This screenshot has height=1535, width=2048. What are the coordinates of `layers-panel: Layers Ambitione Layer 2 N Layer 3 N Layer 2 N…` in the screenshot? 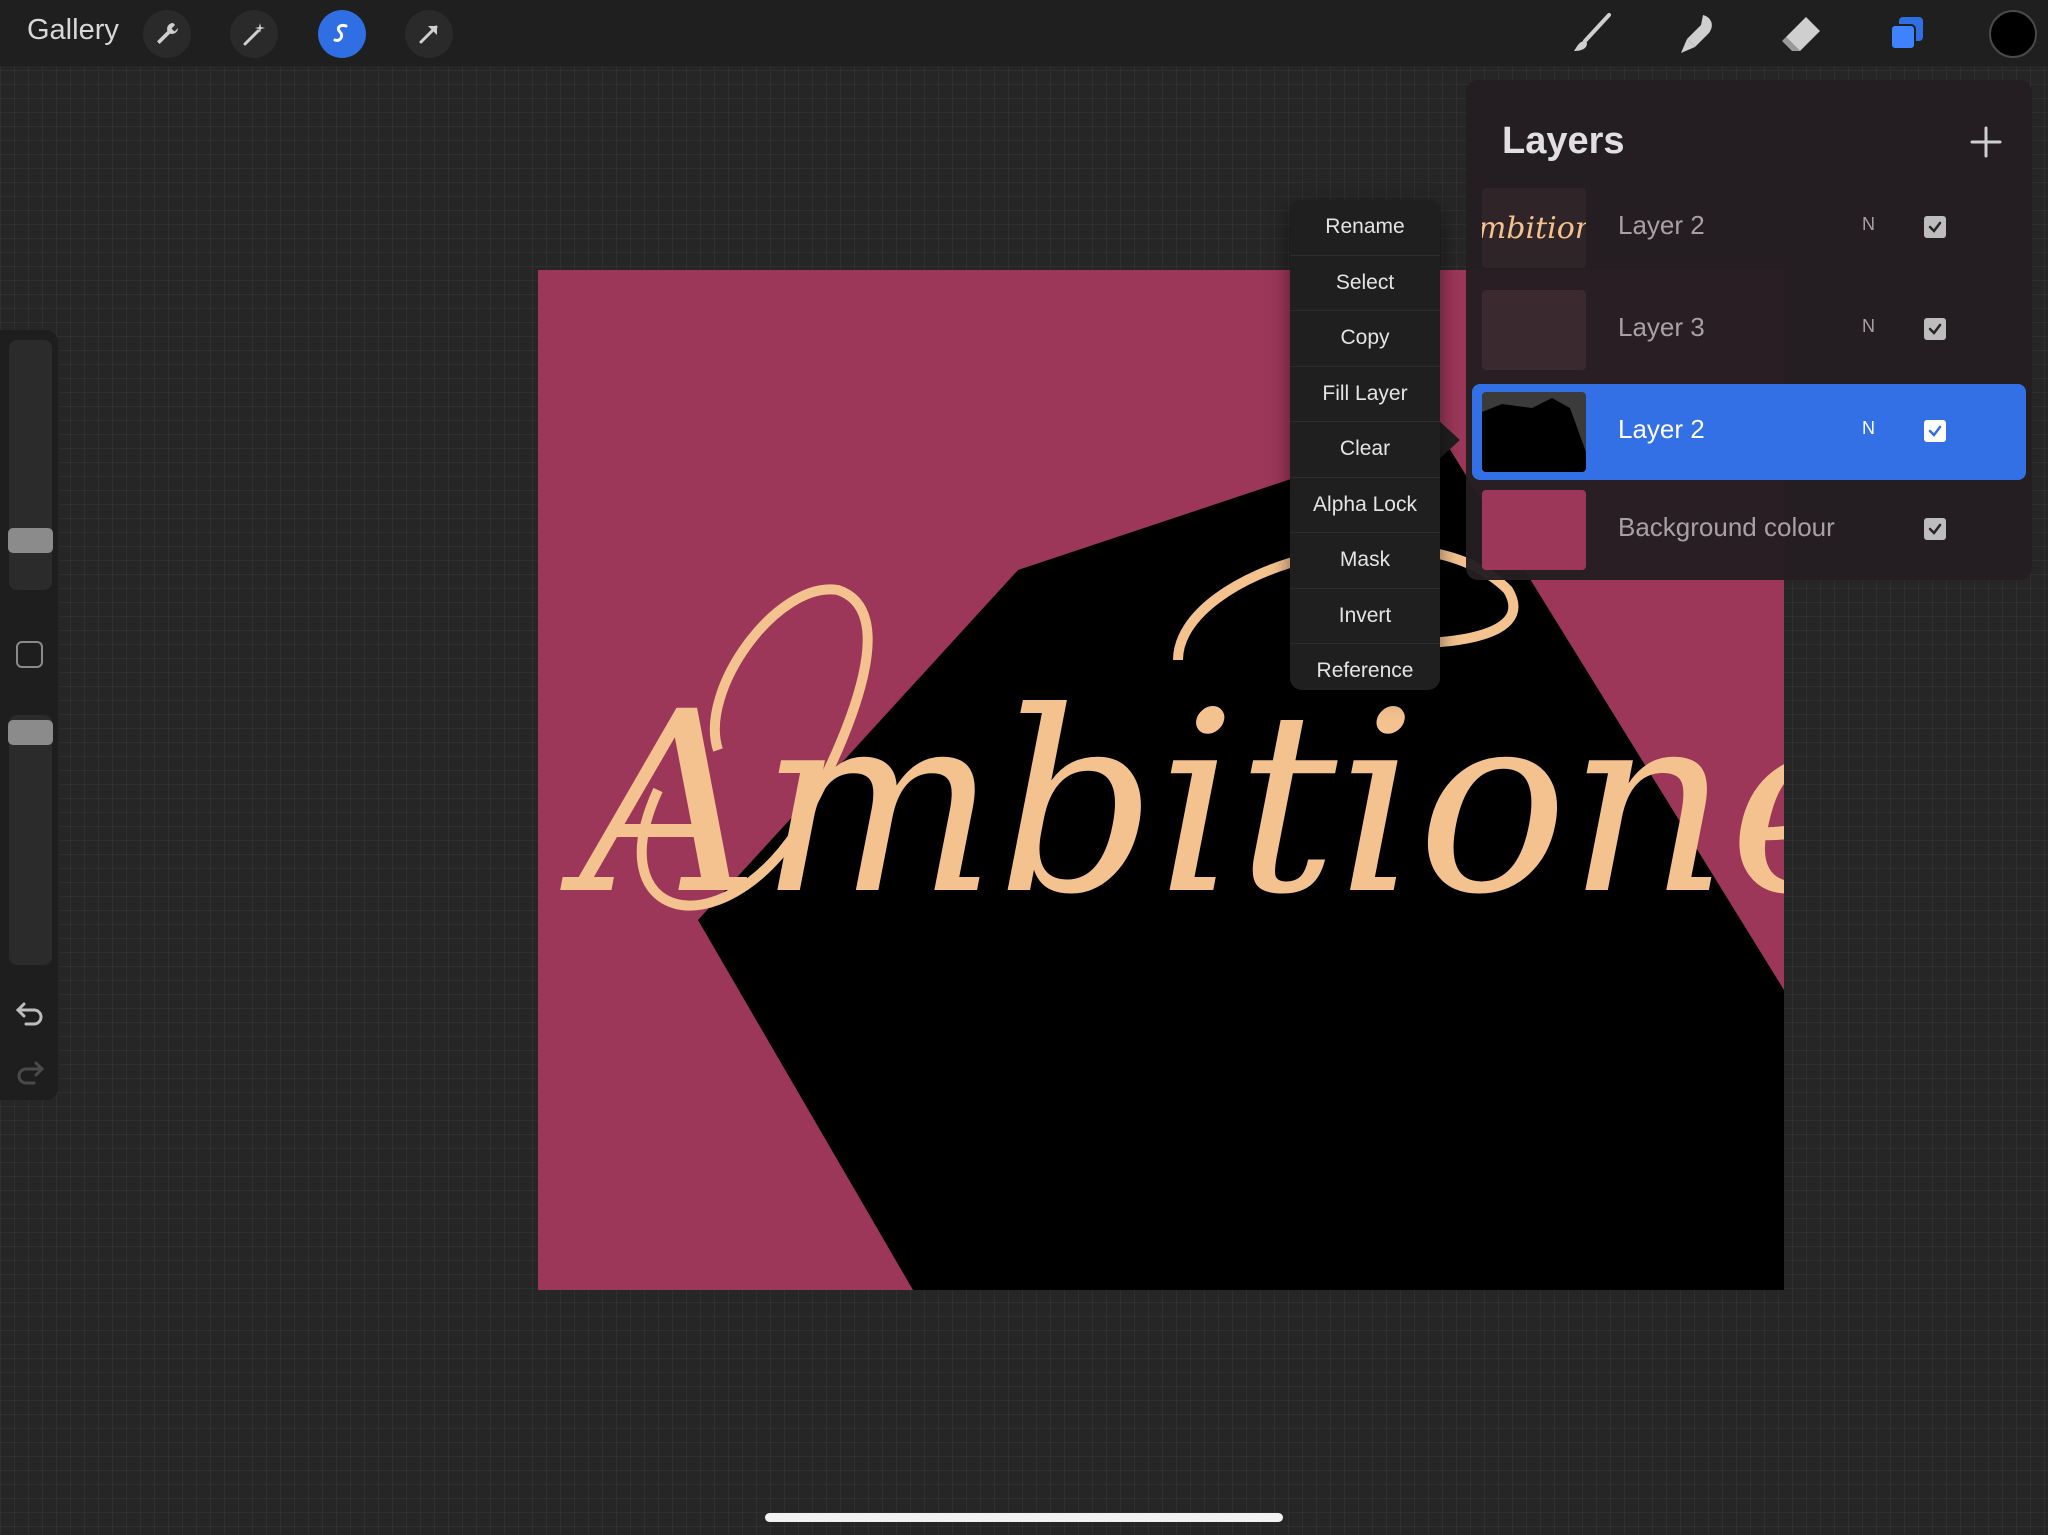 It's located at (1749, 330).